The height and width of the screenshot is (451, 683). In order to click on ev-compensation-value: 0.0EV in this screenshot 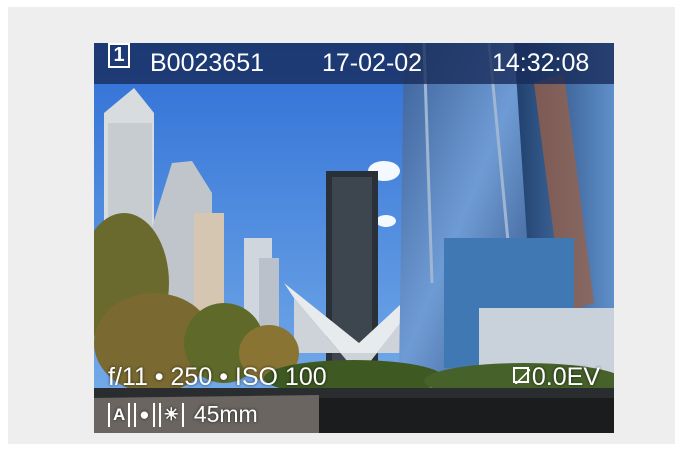, I will do `click(565, 377)`.